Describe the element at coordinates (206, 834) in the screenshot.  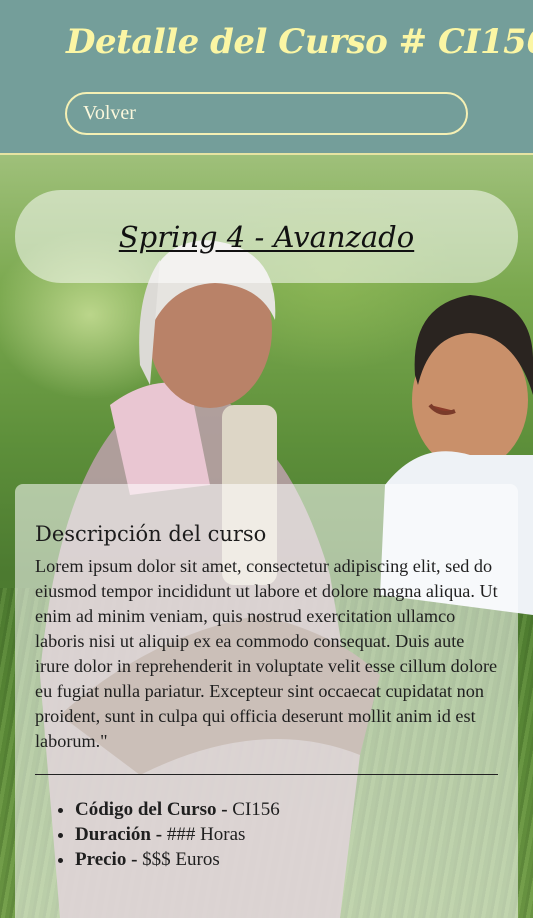
I see `detail-value: ### Horas` at that location.